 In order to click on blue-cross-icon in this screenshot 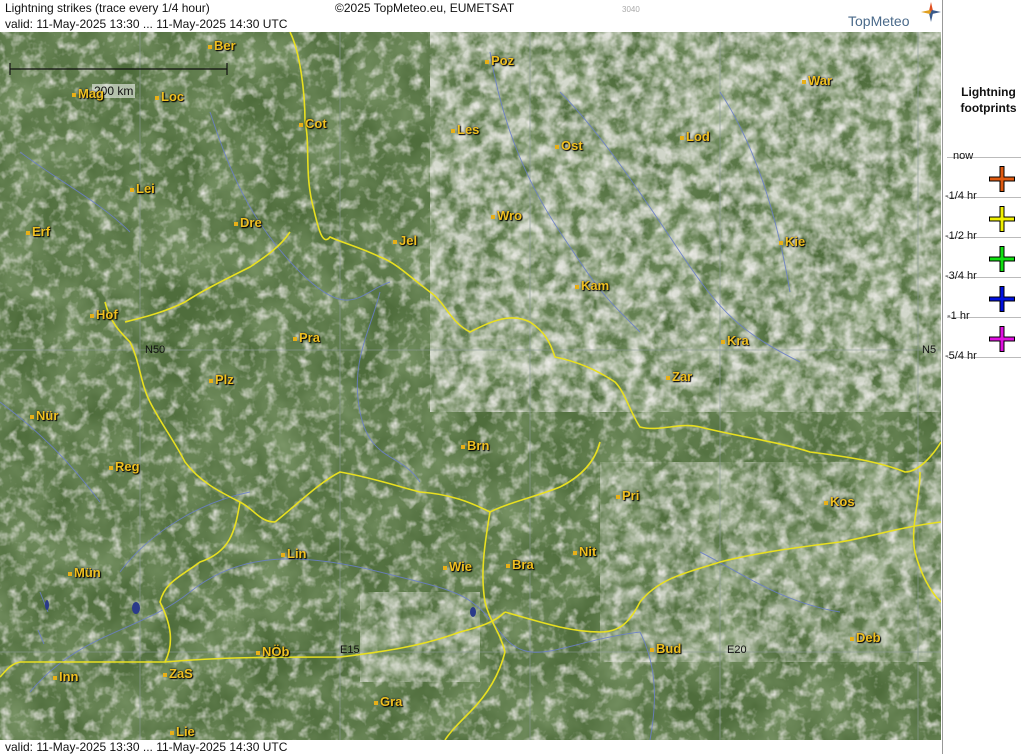, I will do `click(1002, 299)`.